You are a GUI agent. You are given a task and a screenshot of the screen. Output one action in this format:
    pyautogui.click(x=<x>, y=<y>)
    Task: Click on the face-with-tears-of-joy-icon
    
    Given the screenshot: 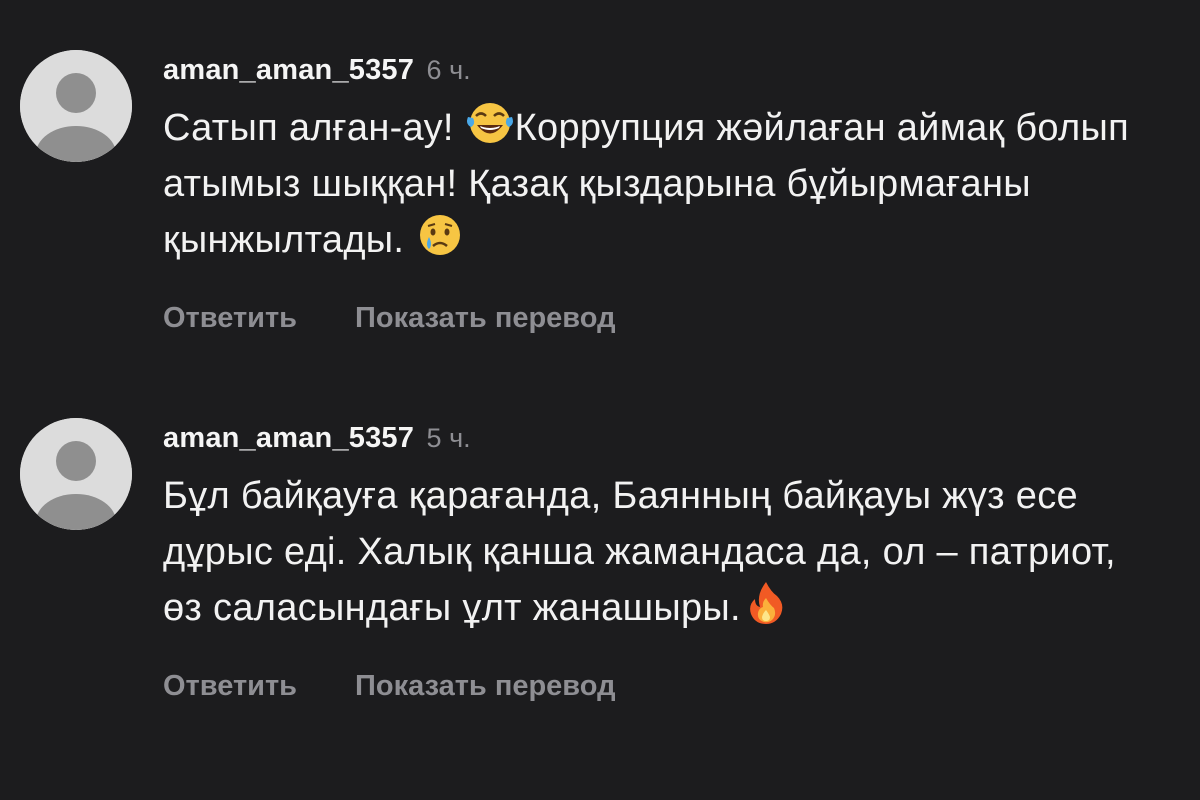 What is the action you would take?
    pyautogui.click(x=490, y=123)
    